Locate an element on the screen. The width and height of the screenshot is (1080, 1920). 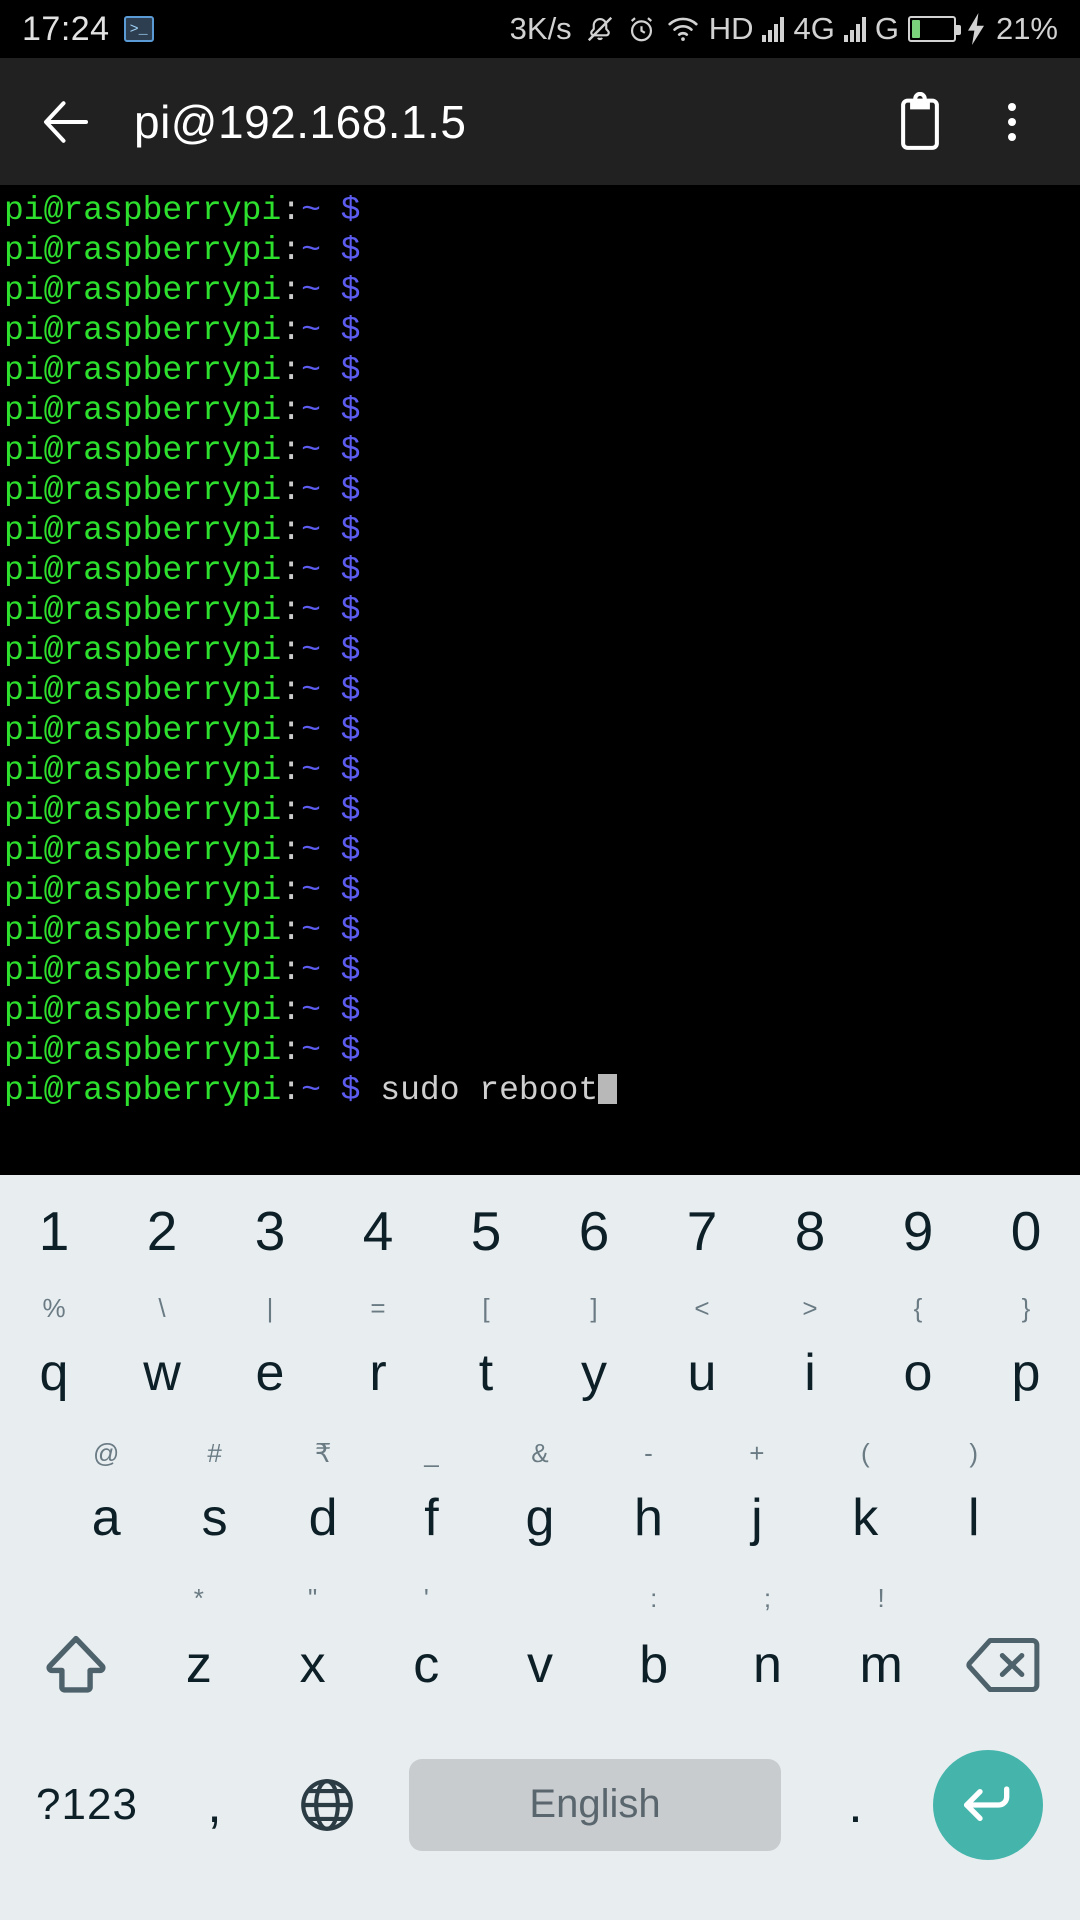
key-y: ] y is located at coordinates (594, 1359).